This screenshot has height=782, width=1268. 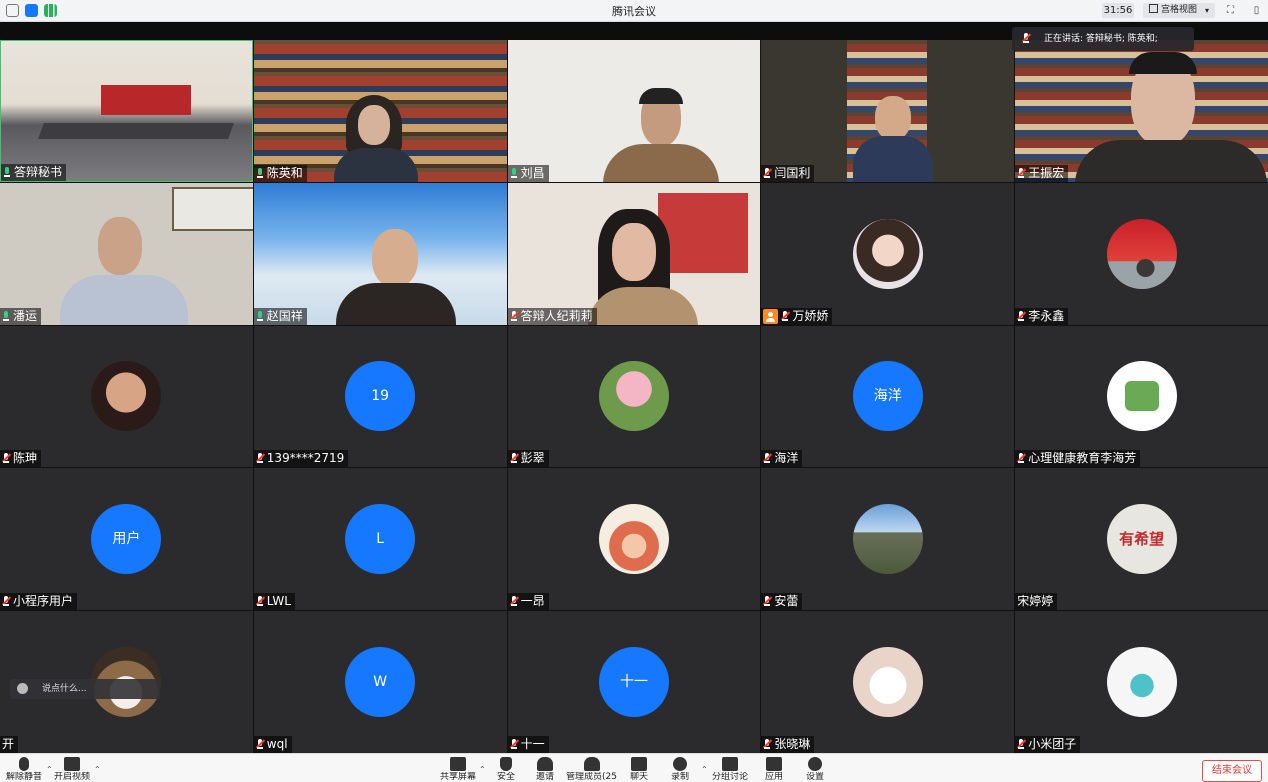 I want to click on participant-name: 安蕾, so click(x=782, y=602).